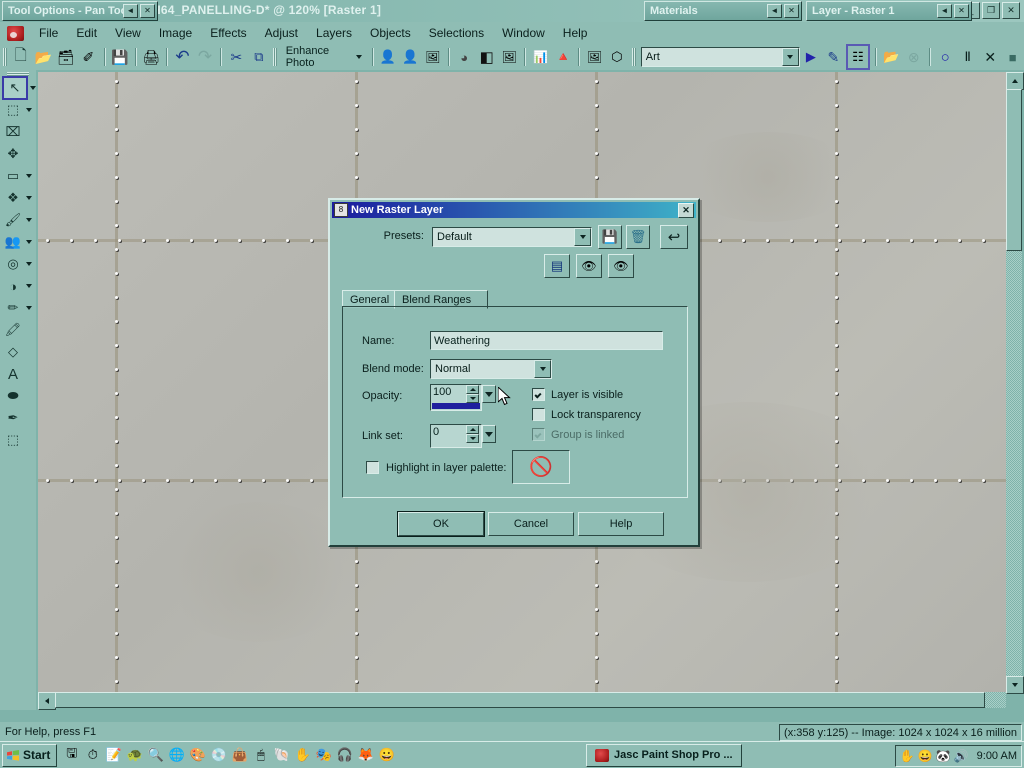 Image resolution: width=1024 pixels, height=768 pixels. What do you see at coordinates (967, 57) in the screenshot?
I see `pause-script-icon: Ⅱ` at bounding box center [967, 57].